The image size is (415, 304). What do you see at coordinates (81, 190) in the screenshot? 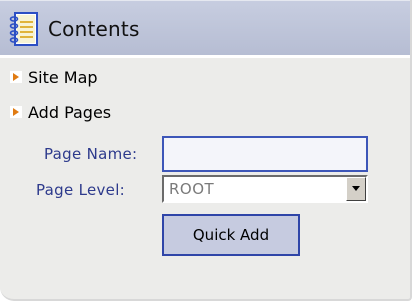
I see `page-level-label: Page Level:` at bounding box center [81, 190].